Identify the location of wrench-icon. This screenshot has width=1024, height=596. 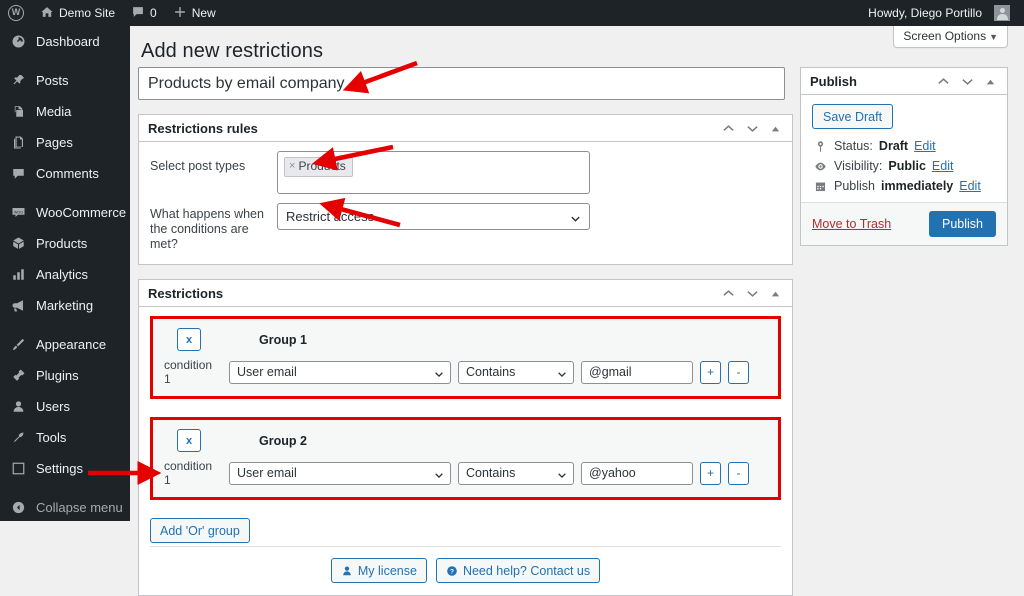
(18, 438).